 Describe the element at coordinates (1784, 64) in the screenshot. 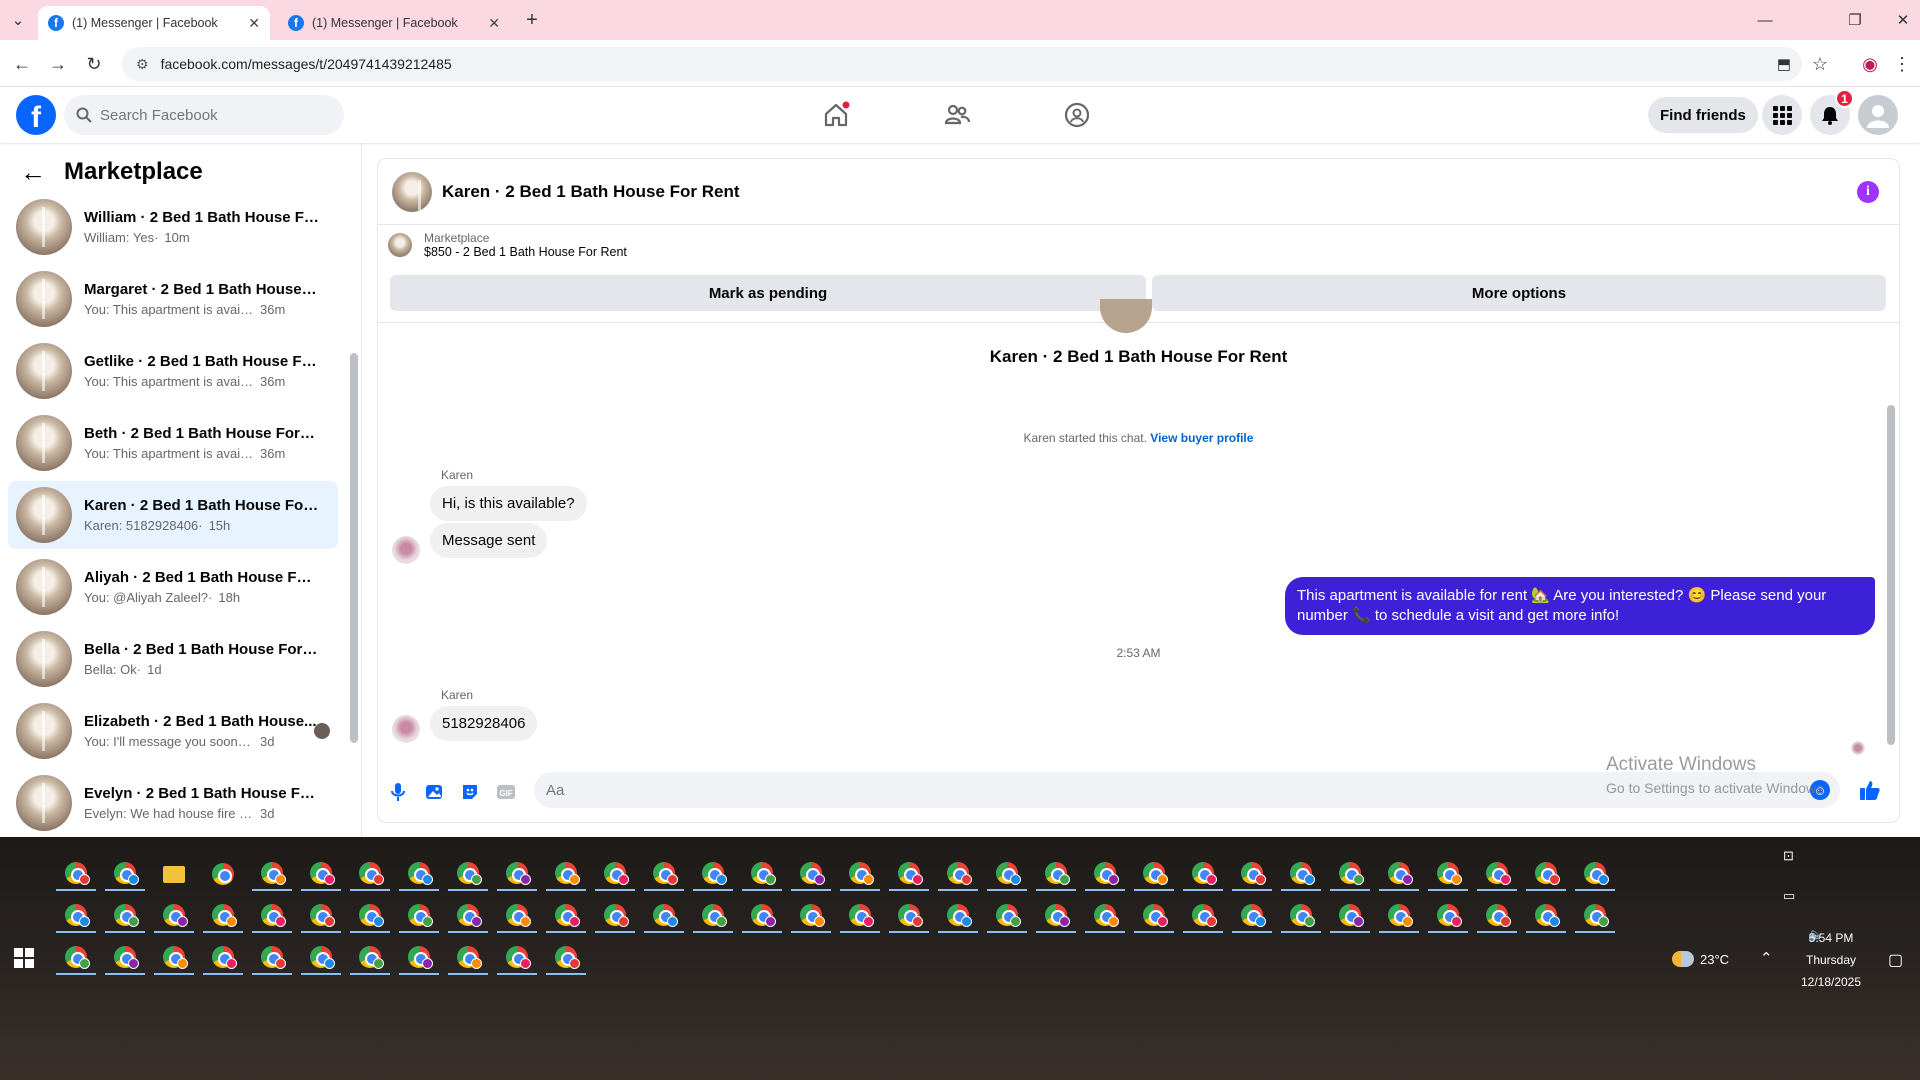

I see `install-app-icon: ⬒` at that location.